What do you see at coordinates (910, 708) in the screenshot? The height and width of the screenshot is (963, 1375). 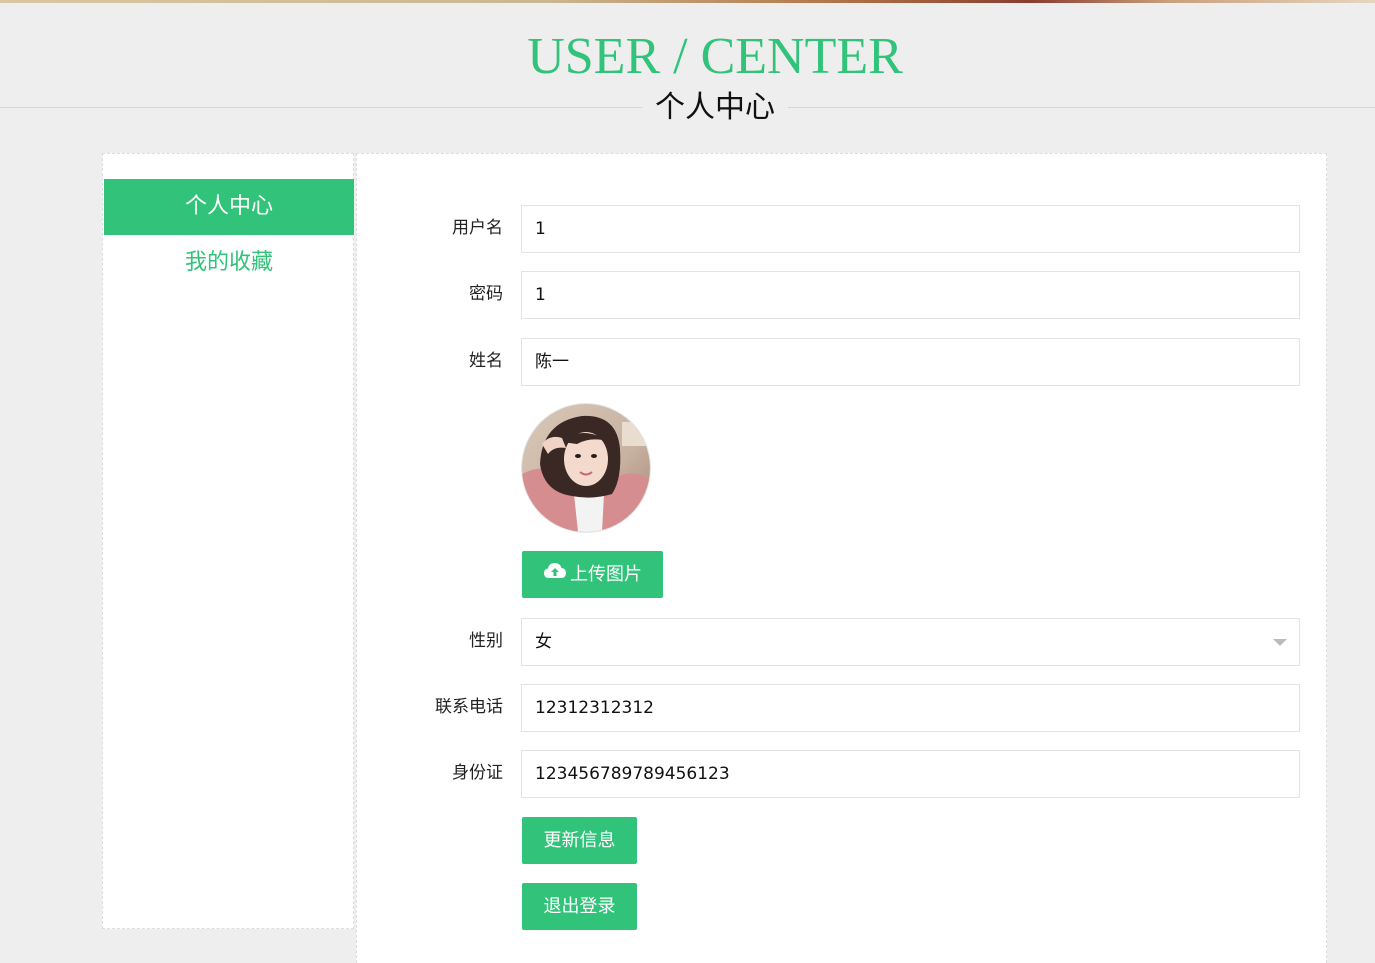 I see `phone-input: 12312312312` at bounding box center [910, 708].